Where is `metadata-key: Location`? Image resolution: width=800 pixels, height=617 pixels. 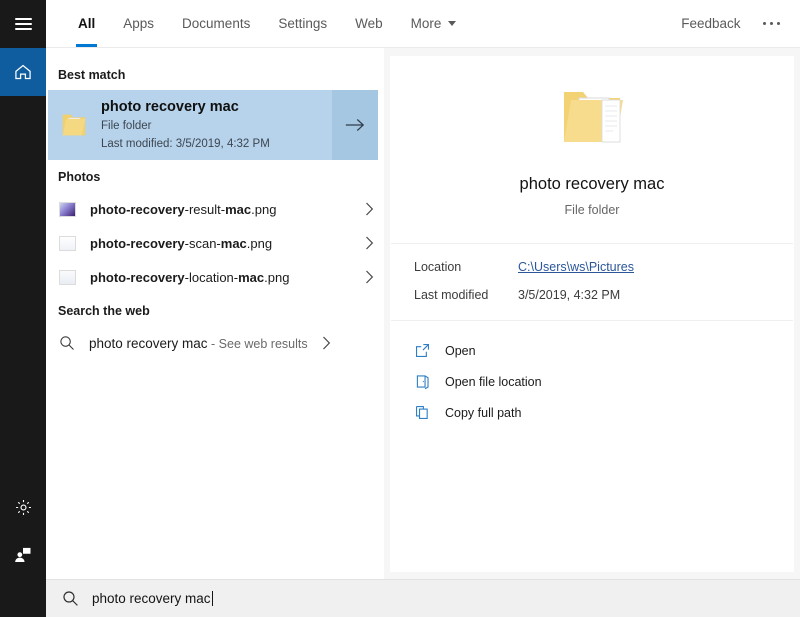
metadata-key: Location is located at coordinates (438, 267).